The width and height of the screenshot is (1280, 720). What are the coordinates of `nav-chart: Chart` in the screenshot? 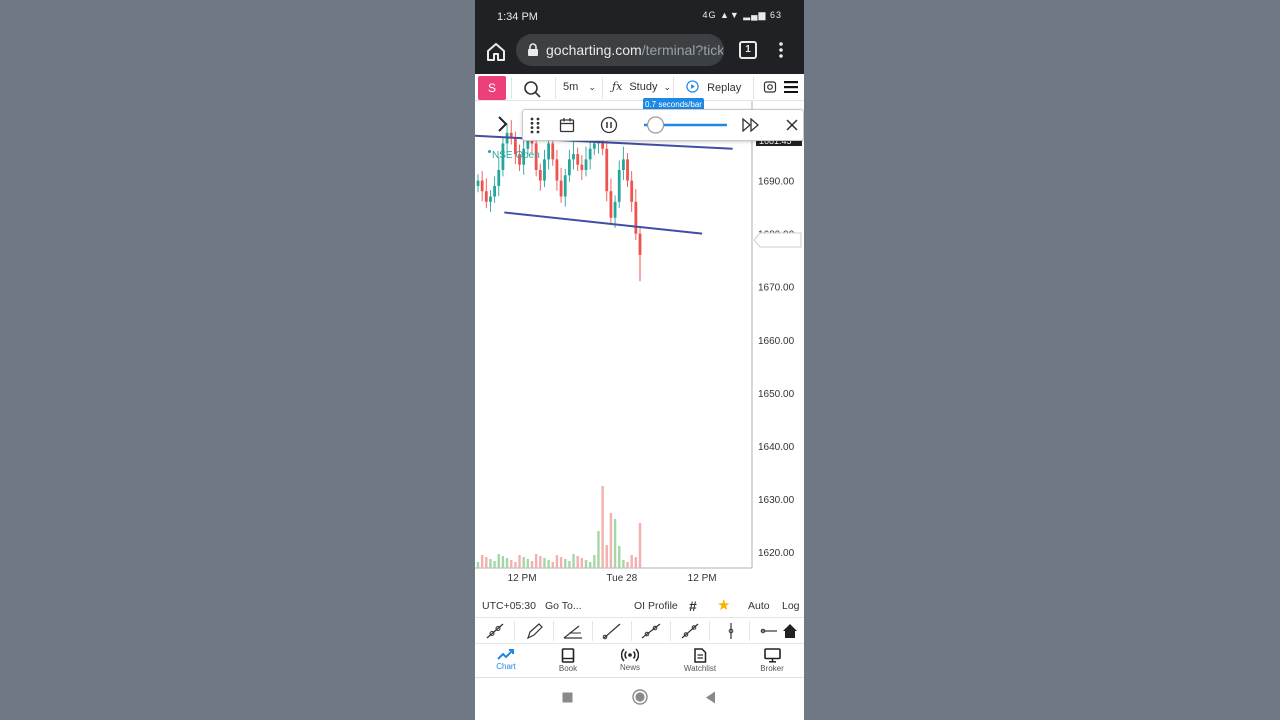 It's located at (506, 659).